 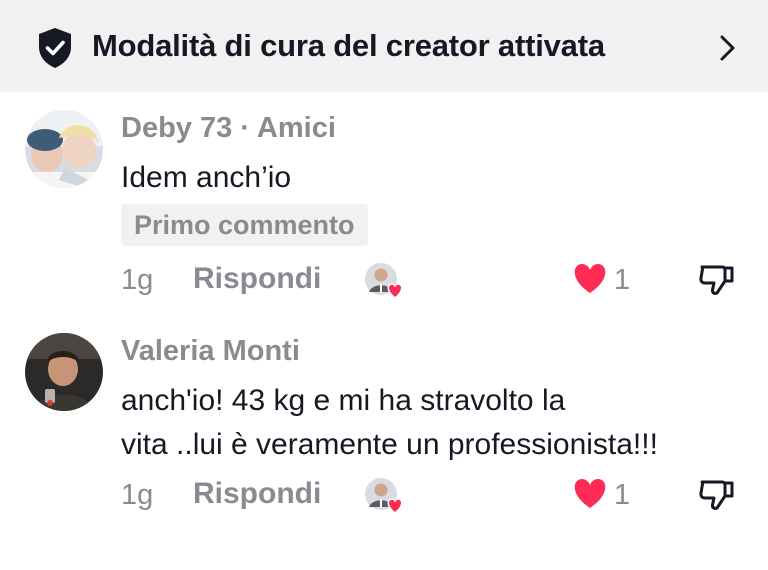 What do you see at coordinates (244, 225) in the screenshot?
I see `first-comment-badge: Primo commento` at bounding box center [244, 225].